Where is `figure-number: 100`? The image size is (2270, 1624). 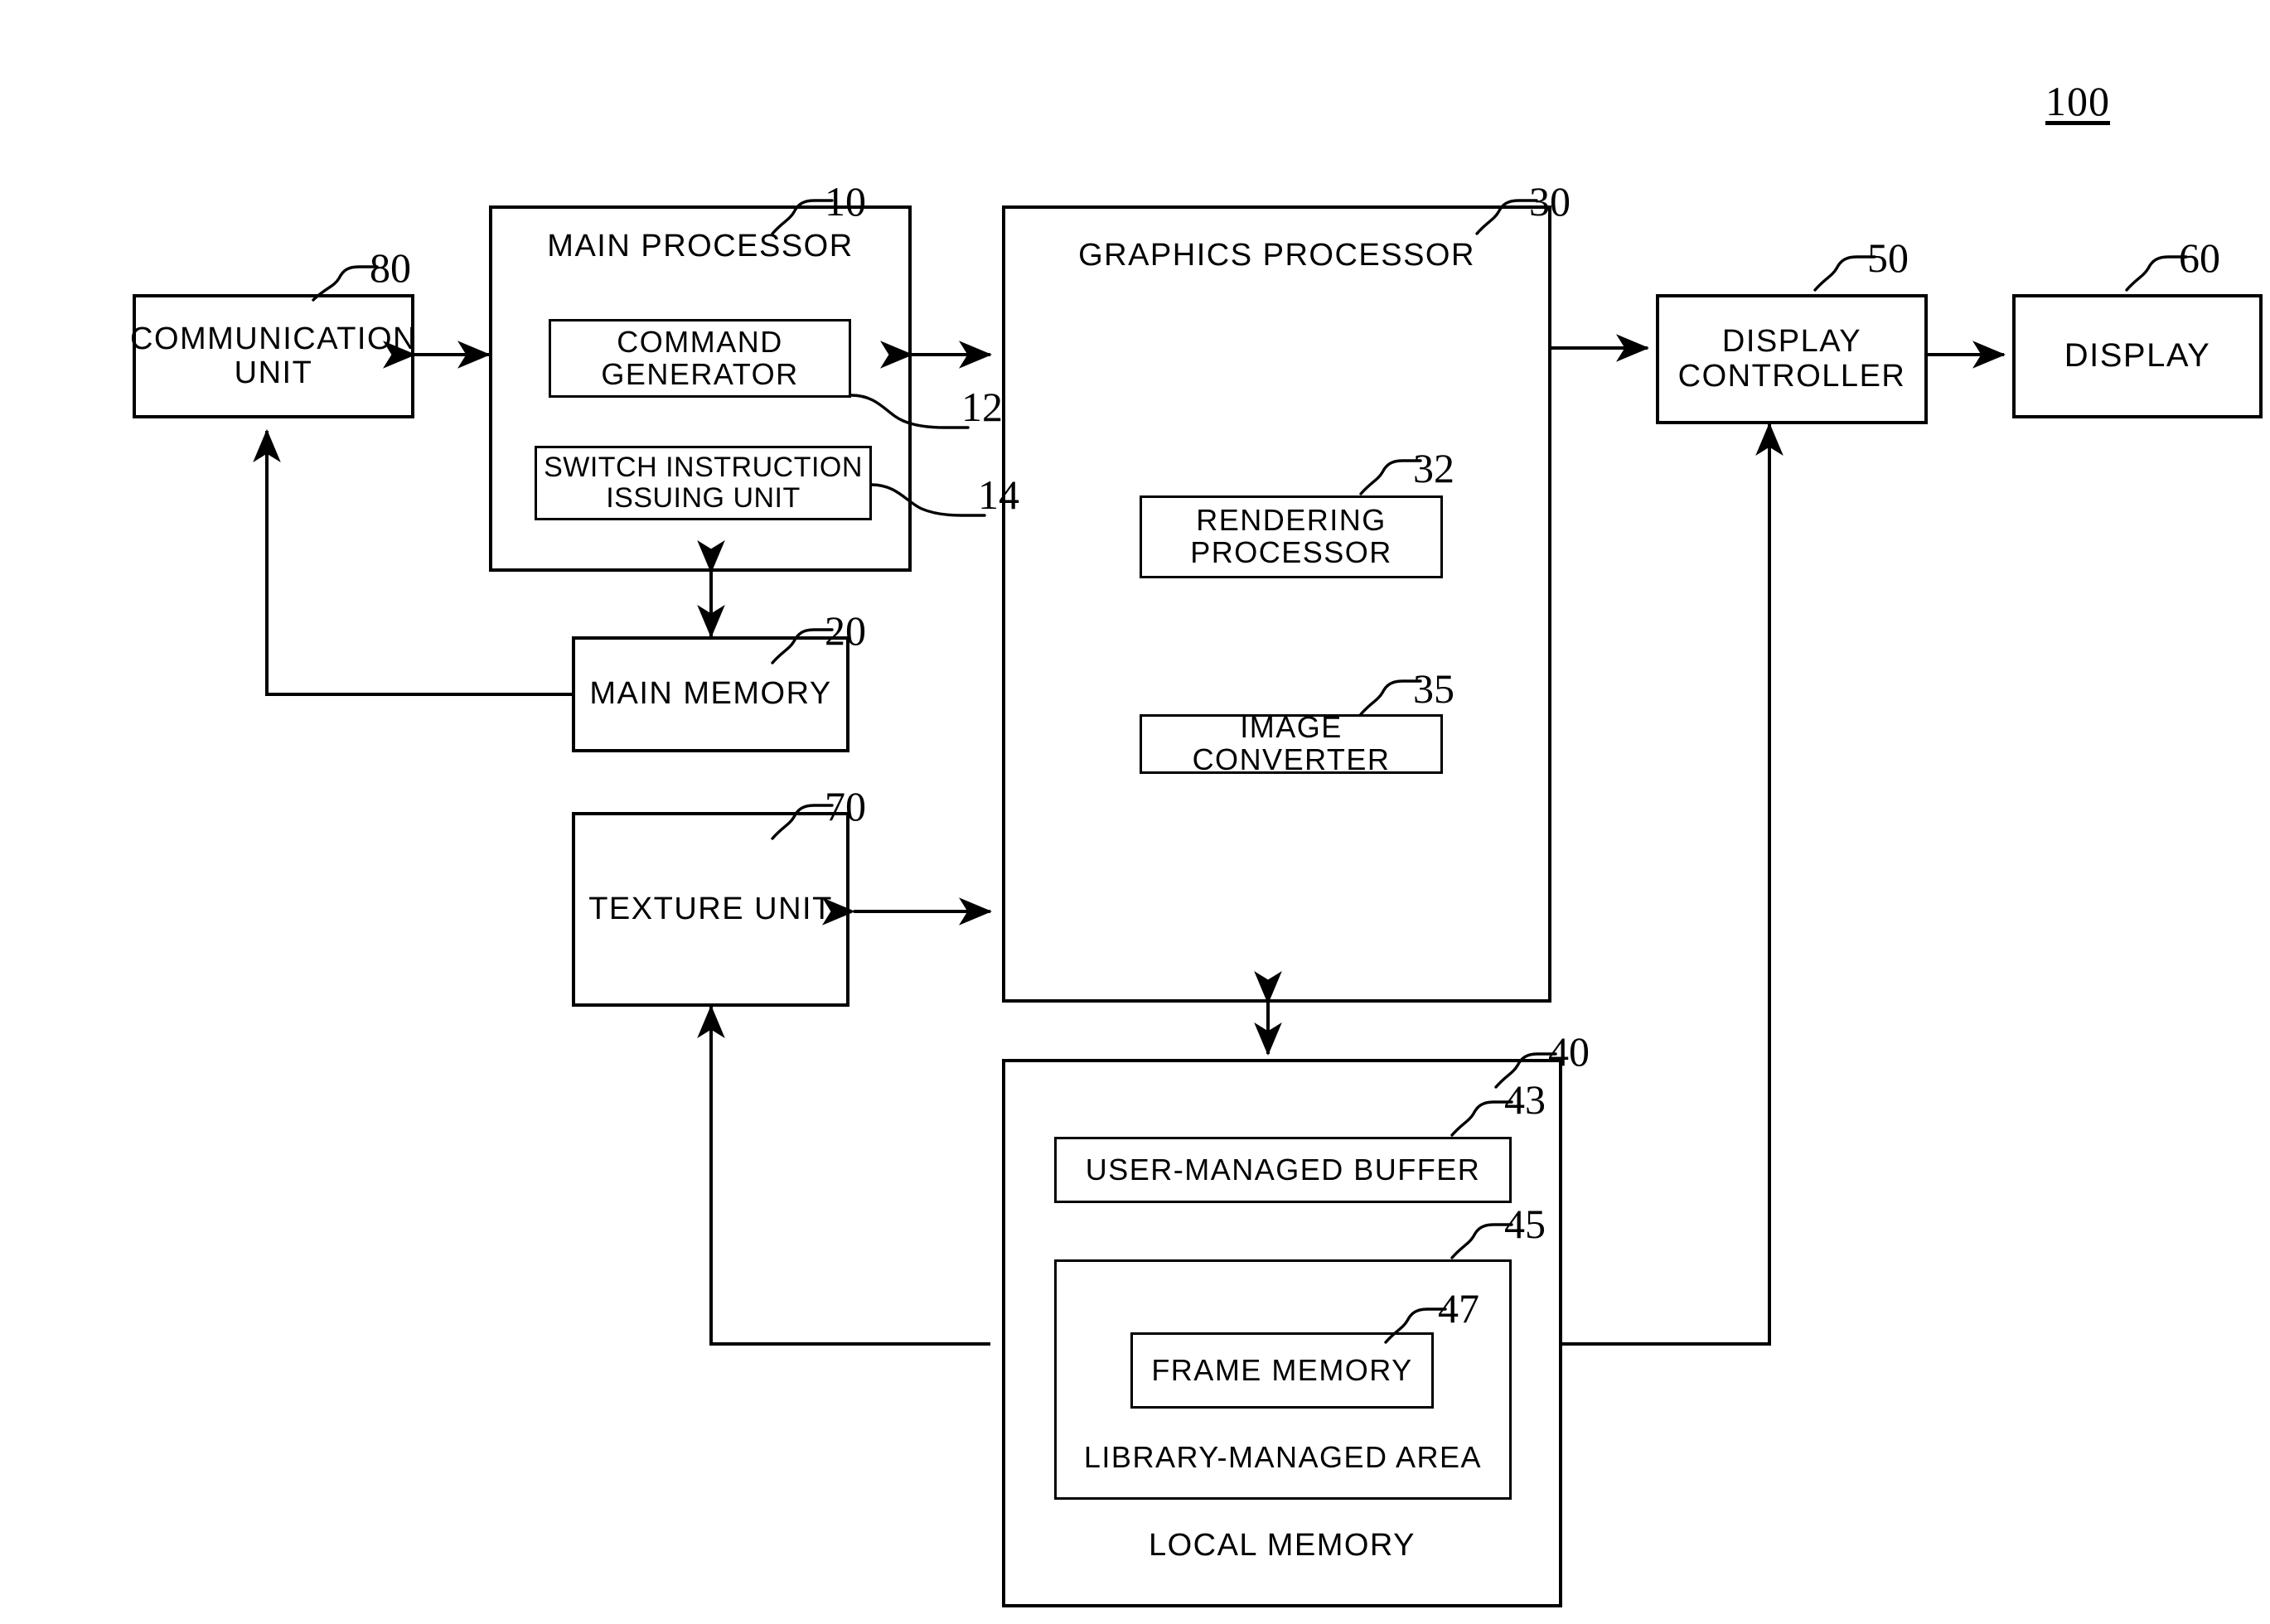
figure-number: 100 is located at coordinates (2077, 101).